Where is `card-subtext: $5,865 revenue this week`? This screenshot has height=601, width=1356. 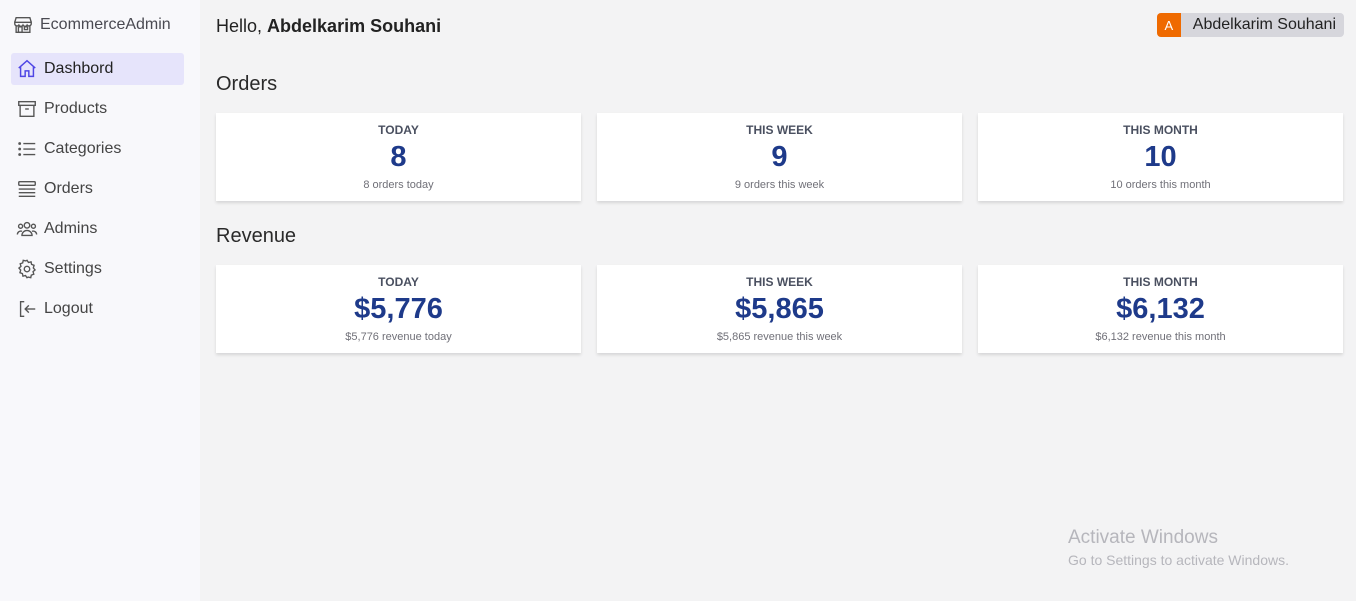
card-subtext: $5,865 revenue this week is located at coordinates (779, 337).